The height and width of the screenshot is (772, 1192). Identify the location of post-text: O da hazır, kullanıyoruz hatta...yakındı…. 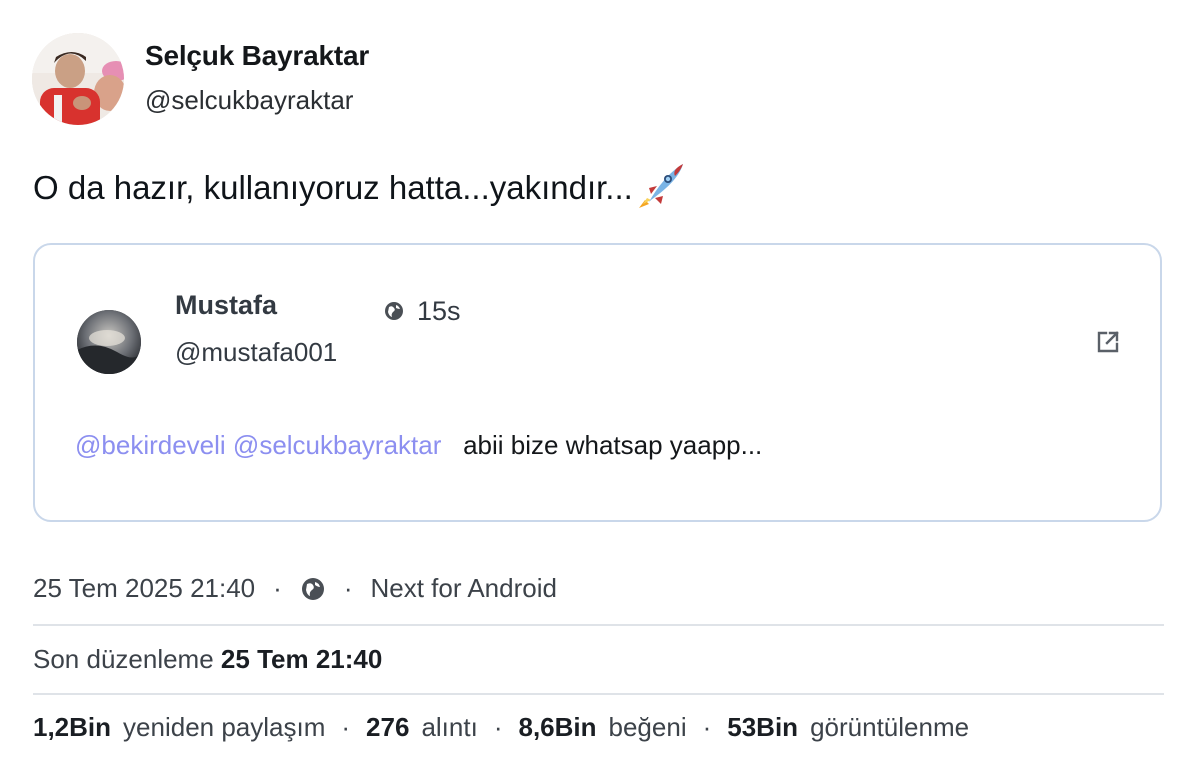
(360, 188).